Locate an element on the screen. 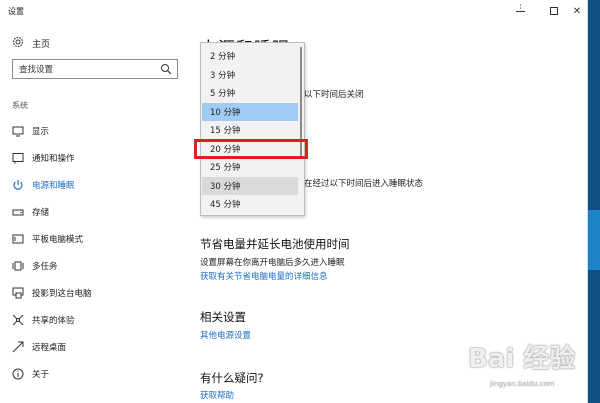 This screenshot has width=600, height=403. sidebar-item-label: 显示 is located at coordinates (41, 132).